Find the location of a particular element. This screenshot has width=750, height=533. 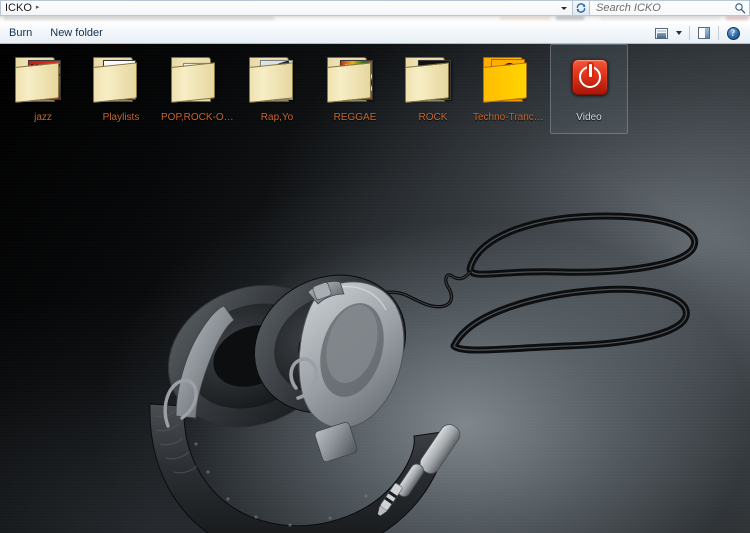

folder-thumbnail: REGGAE is located at coordinates (355, 79).